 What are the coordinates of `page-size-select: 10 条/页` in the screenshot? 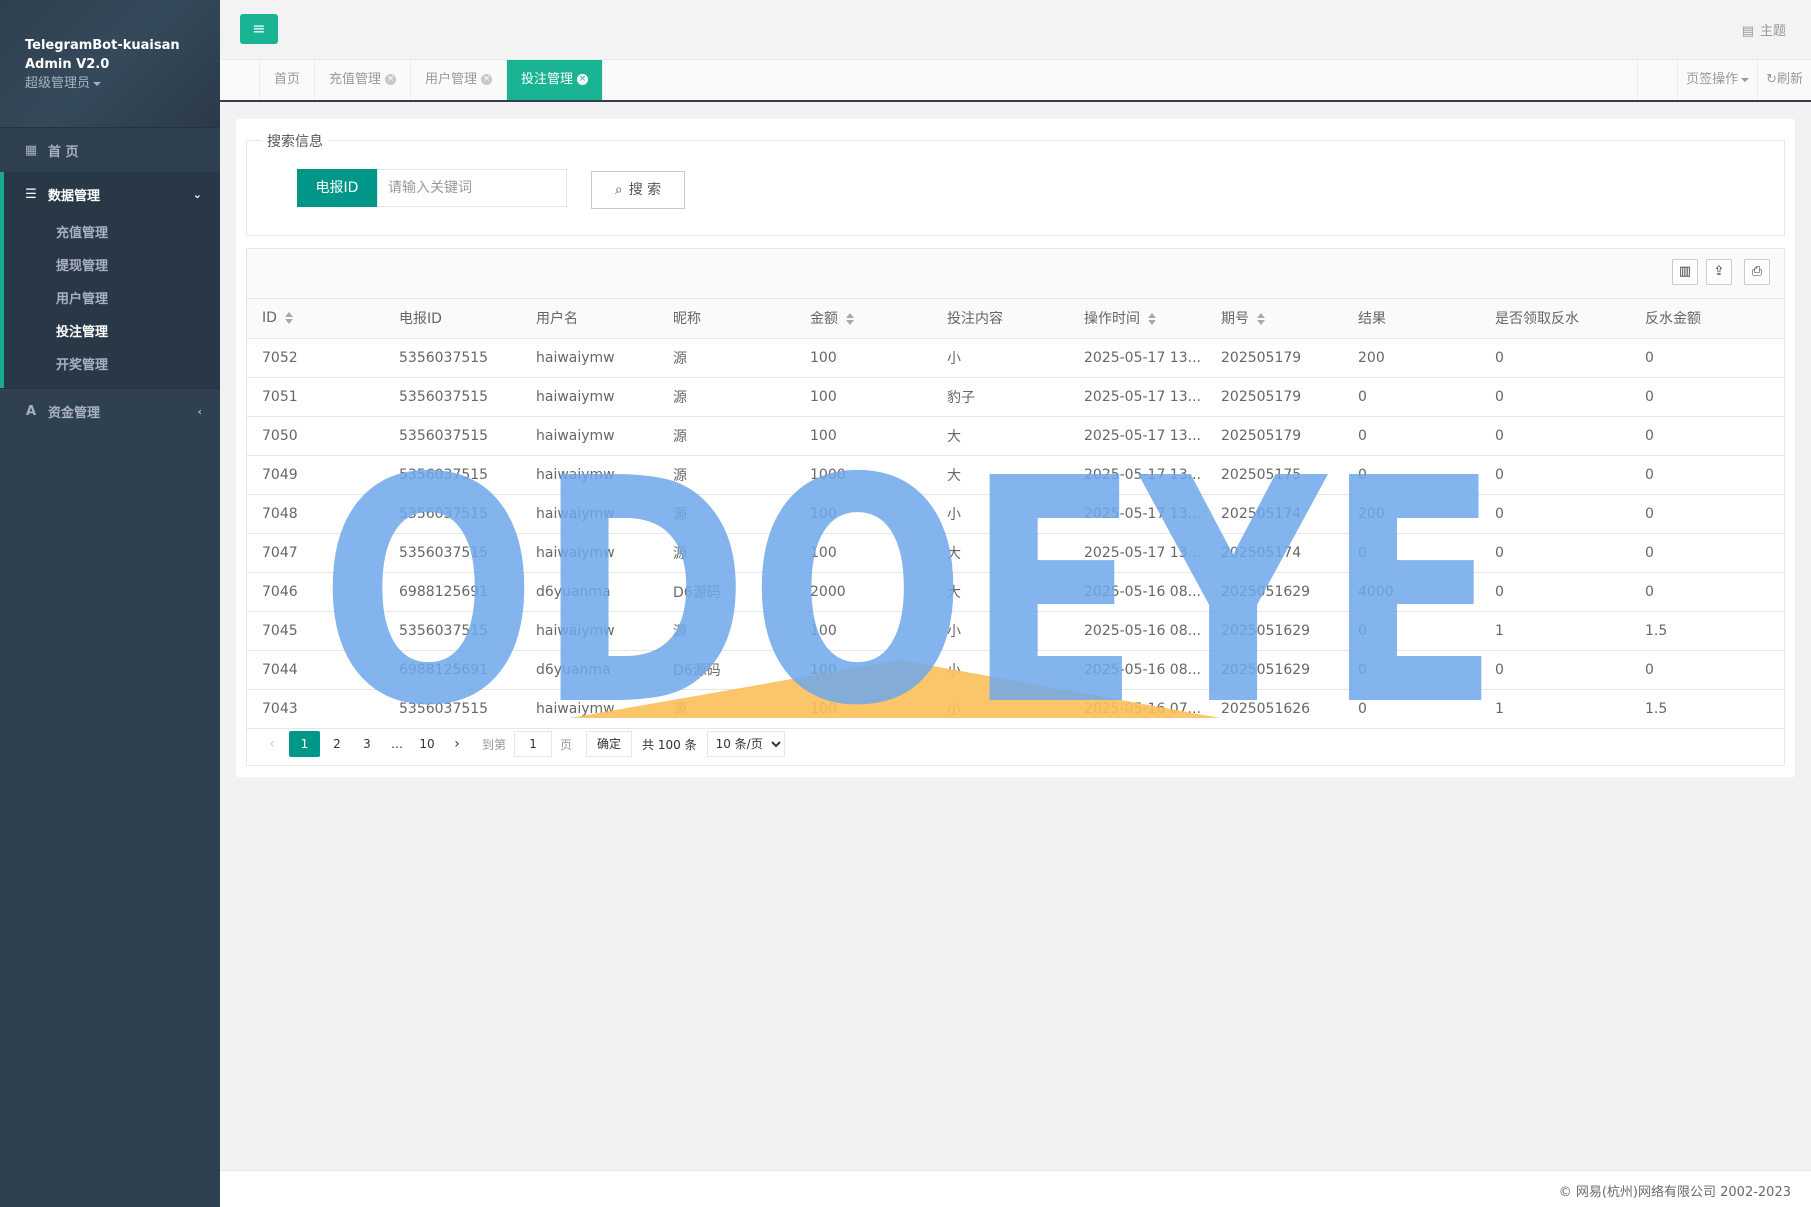 It's located at (745, 744).